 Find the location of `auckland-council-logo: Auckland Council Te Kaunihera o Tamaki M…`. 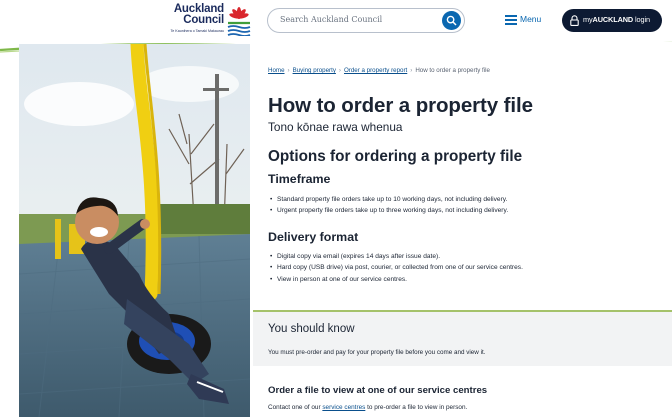

auckland-council-logo: Auckland Council Te Kaunihera o Tamaki M… is located at coordinates (208, 20).